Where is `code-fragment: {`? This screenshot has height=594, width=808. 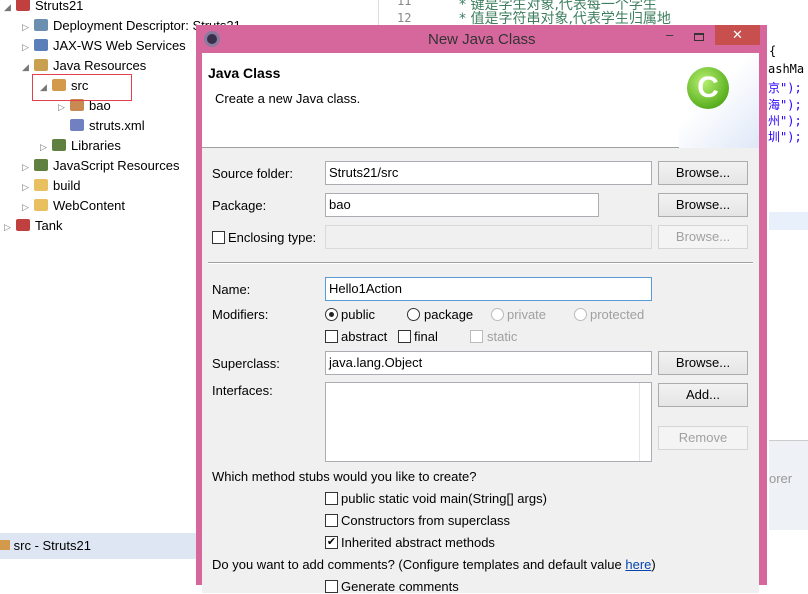
code-fragment: { is located at coordinates (773, 51).